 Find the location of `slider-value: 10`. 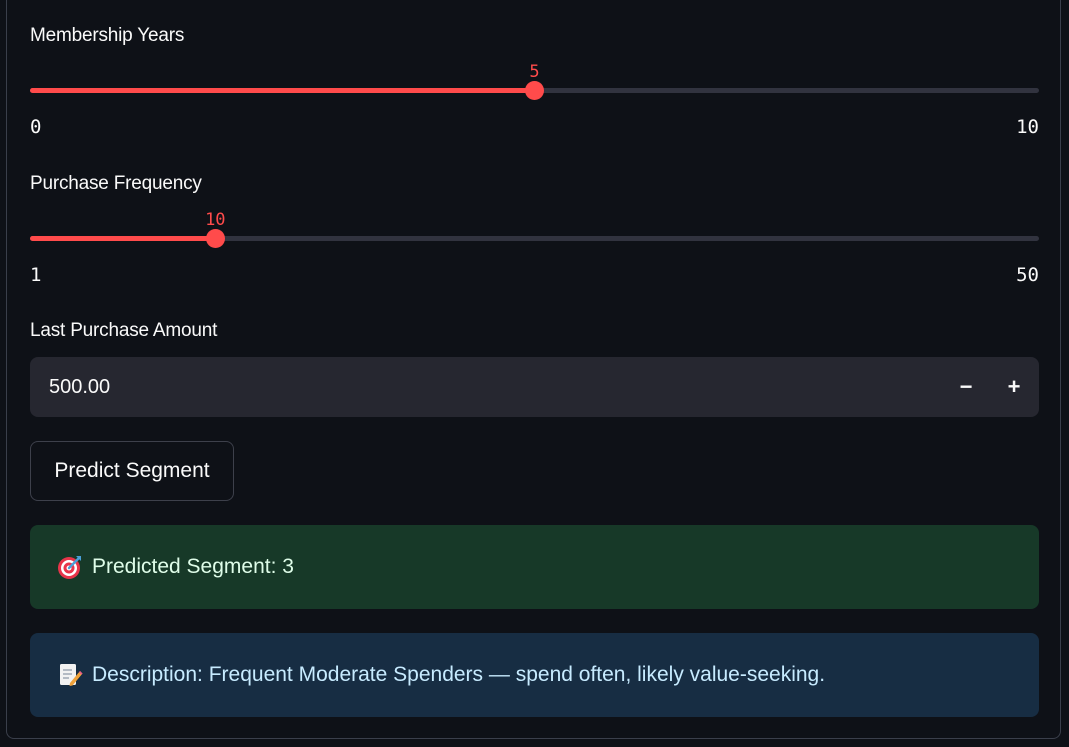

slider-value: 10 is located at coordinates (215, 220).